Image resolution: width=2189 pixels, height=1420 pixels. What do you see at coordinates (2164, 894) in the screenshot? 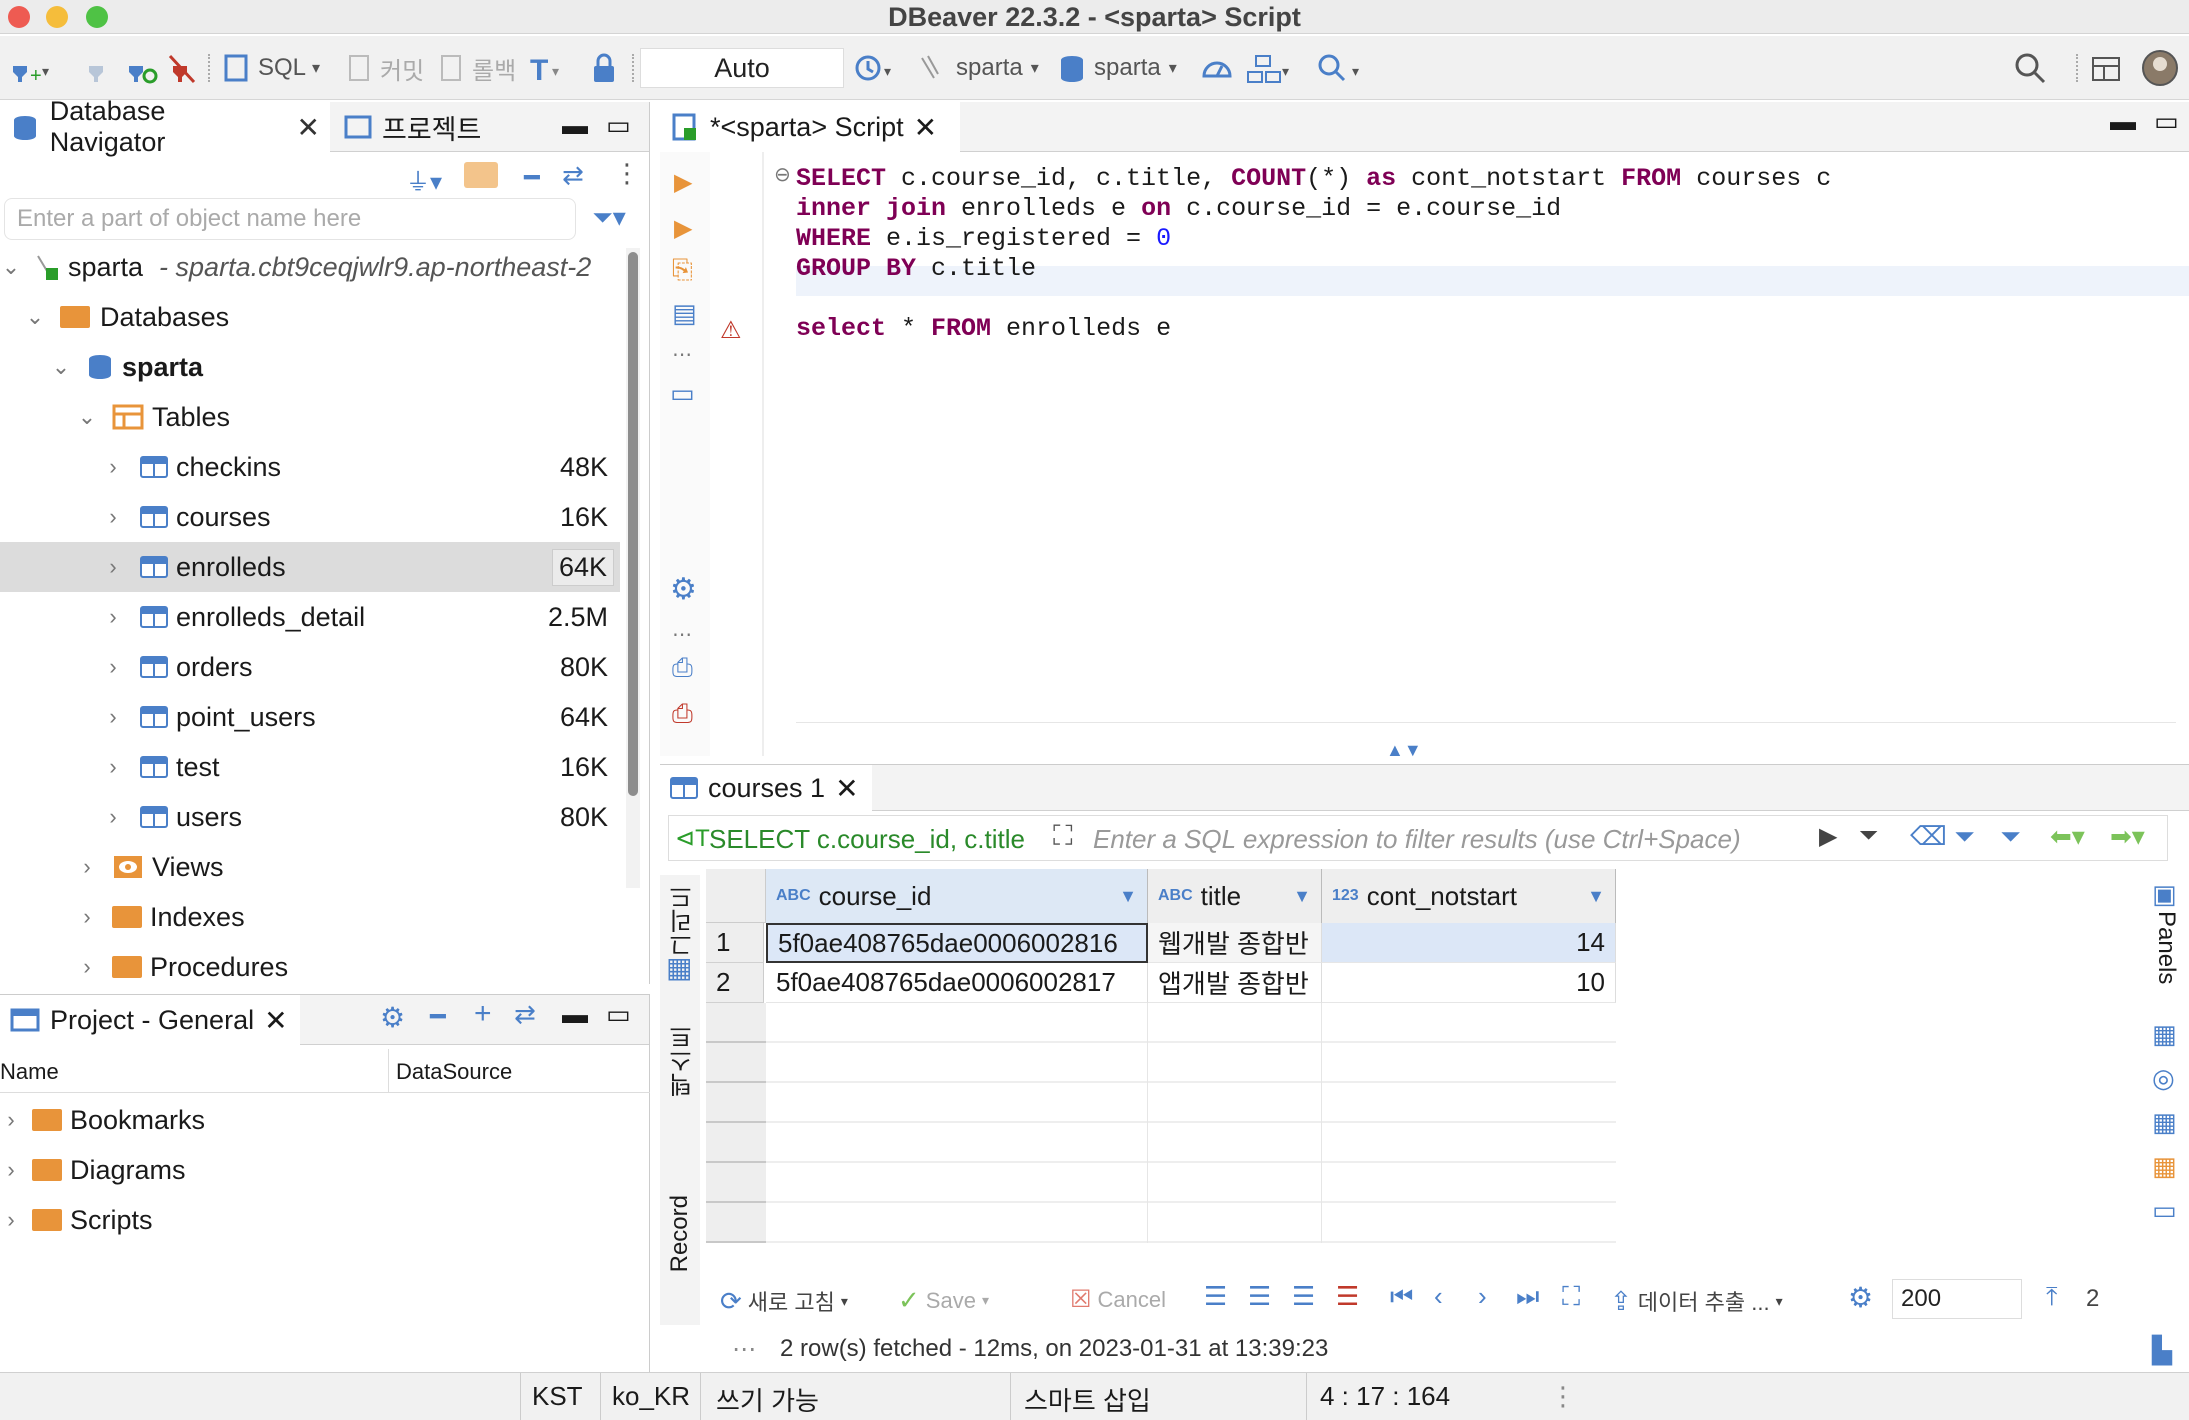
I see `panels-icon: ▣` at bounding box center [2164, 894].